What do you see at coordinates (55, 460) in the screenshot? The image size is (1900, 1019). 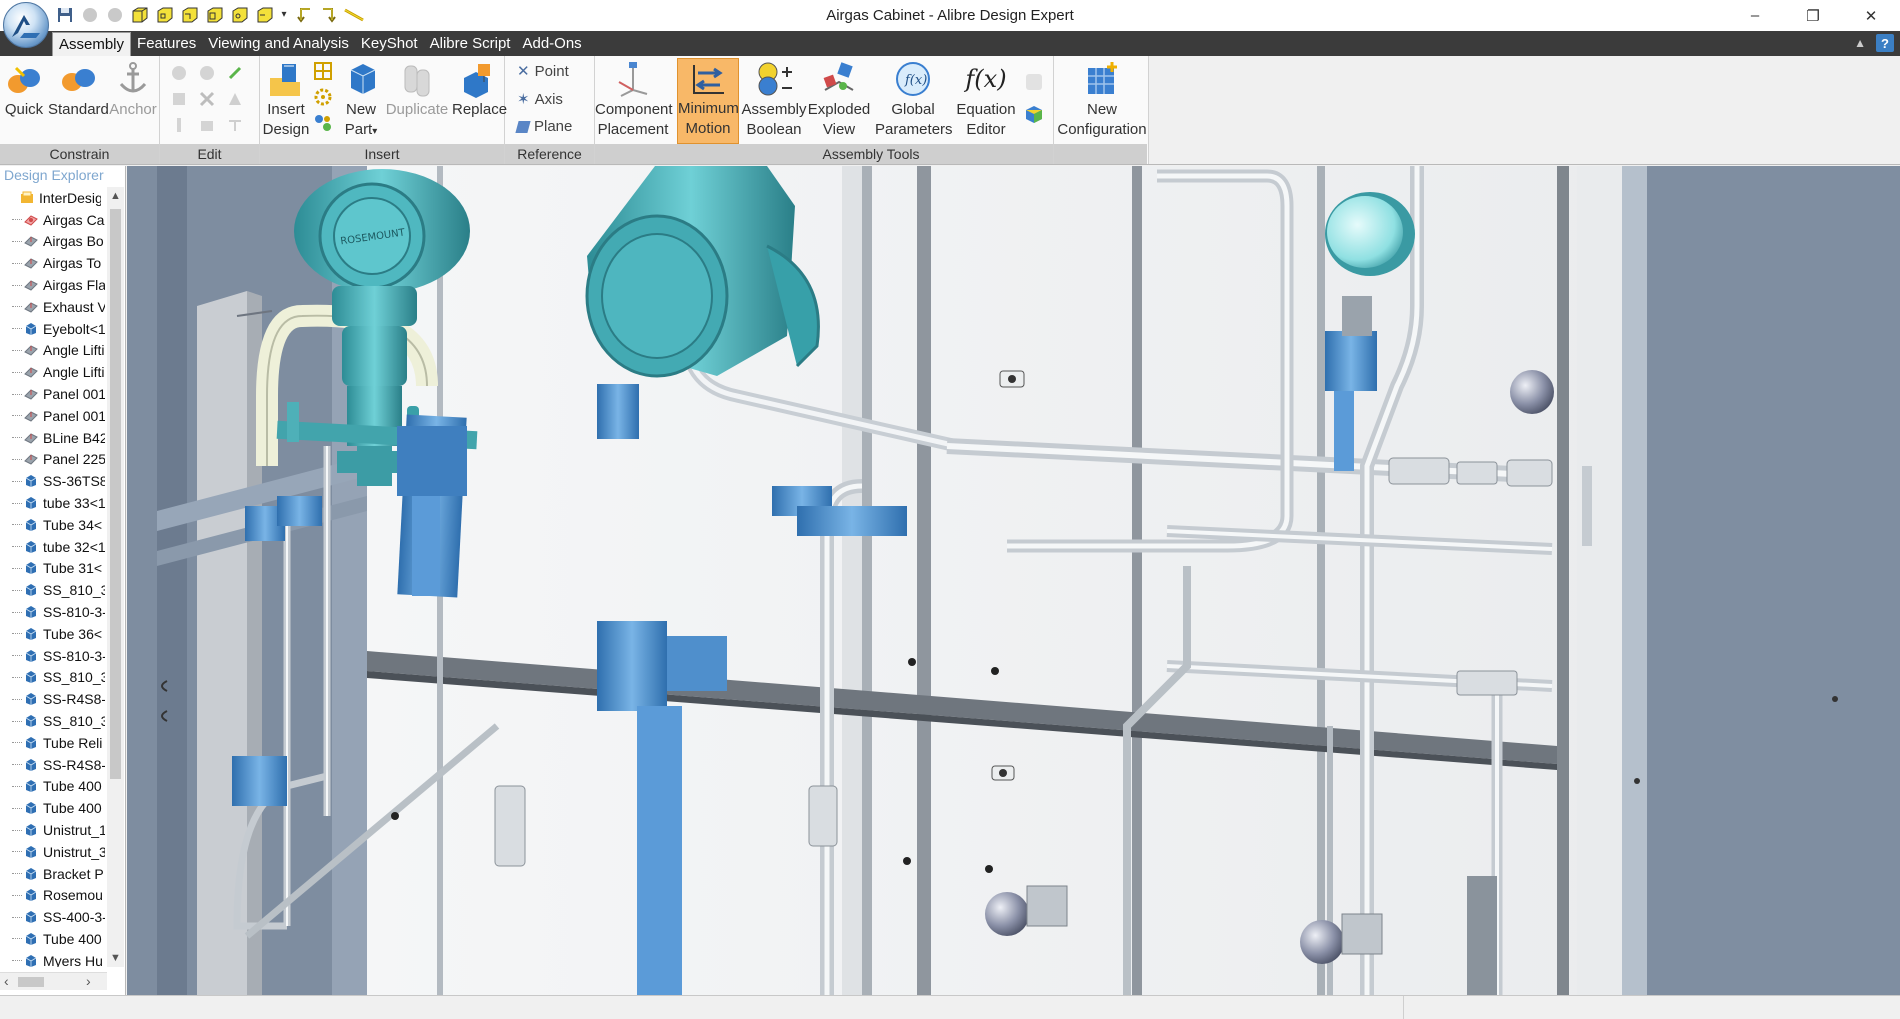 I see `tree-item: Panel 225` at bounding box center [55, 460].